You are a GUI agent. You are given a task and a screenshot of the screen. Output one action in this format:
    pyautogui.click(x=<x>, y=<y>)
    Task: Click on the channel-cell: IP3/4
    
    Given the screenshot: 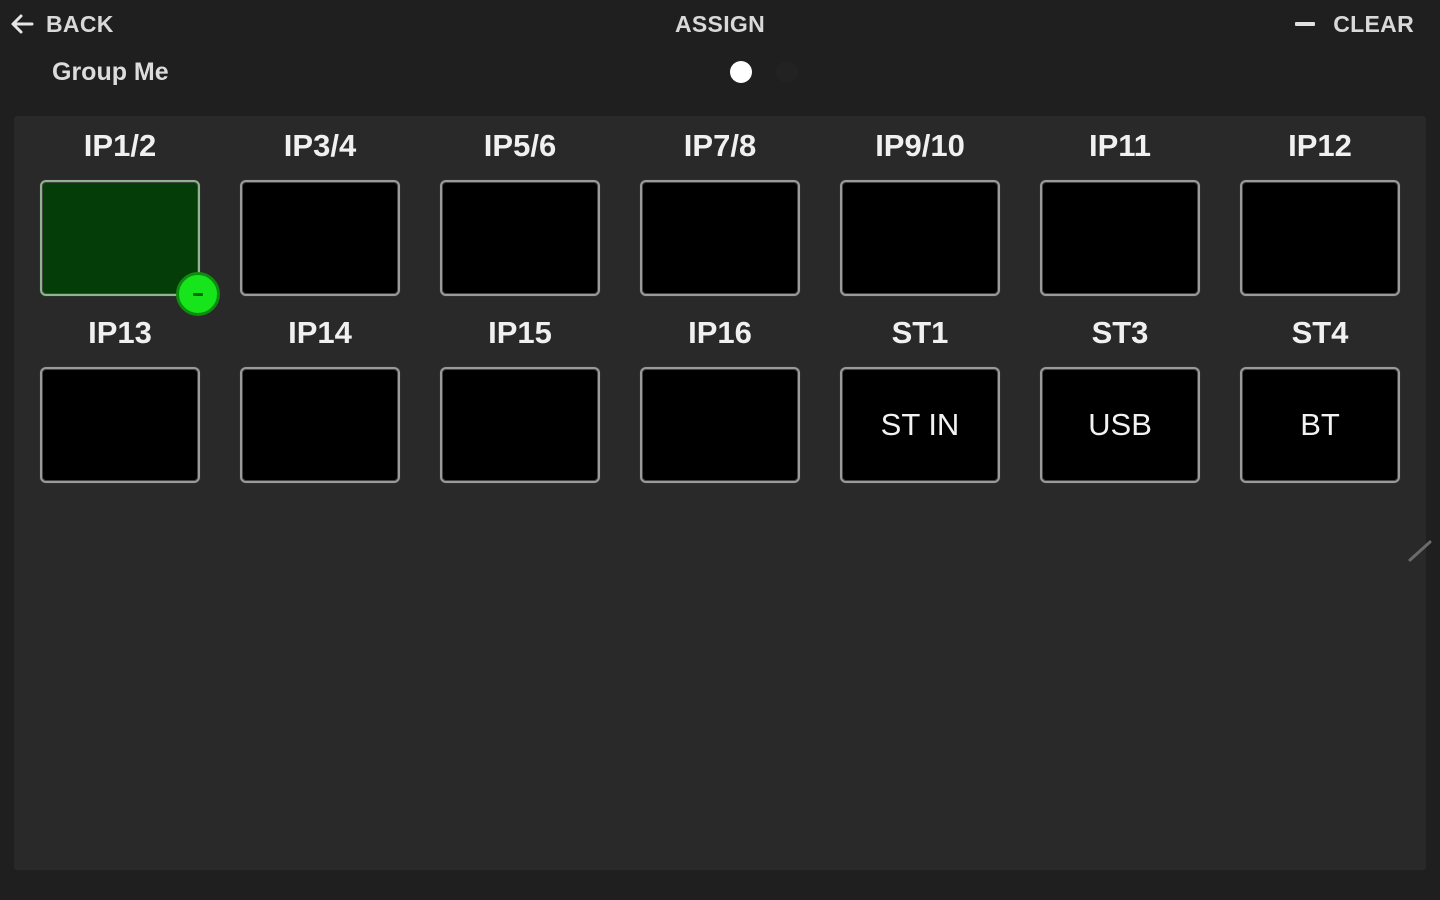 What is the action you would take?
    pyautogui.click(x=320, y=211)
    